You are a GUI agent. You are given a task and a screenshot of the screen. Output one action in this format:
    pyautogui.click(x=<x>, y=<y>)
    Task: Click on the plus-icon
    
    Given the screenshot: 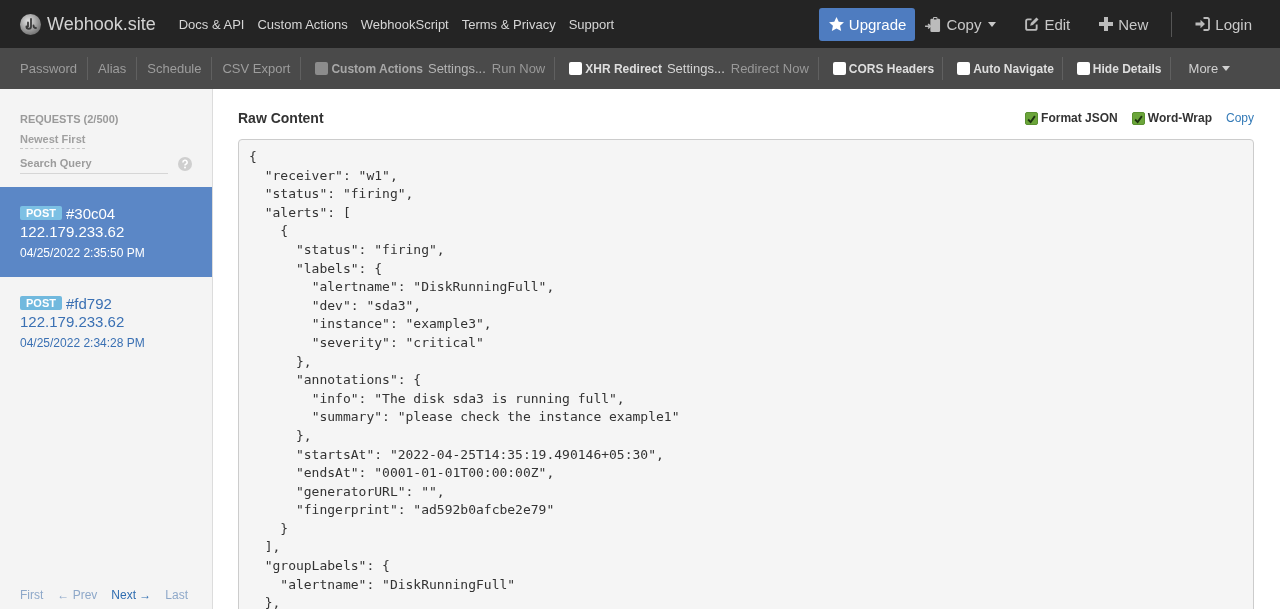 What is the action you would take?
    pyautogui.click(x=1106, y=24)
    